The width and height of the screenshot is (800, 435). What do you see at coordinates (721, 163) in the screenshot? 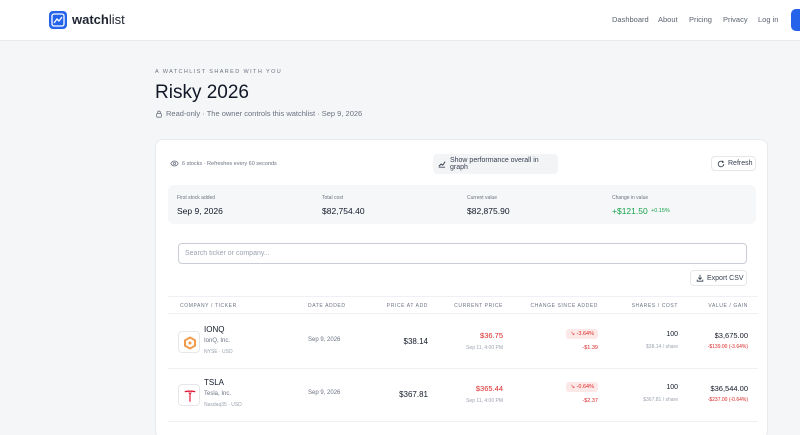
I see `refresh-icon` at bounding box center [721, 163].